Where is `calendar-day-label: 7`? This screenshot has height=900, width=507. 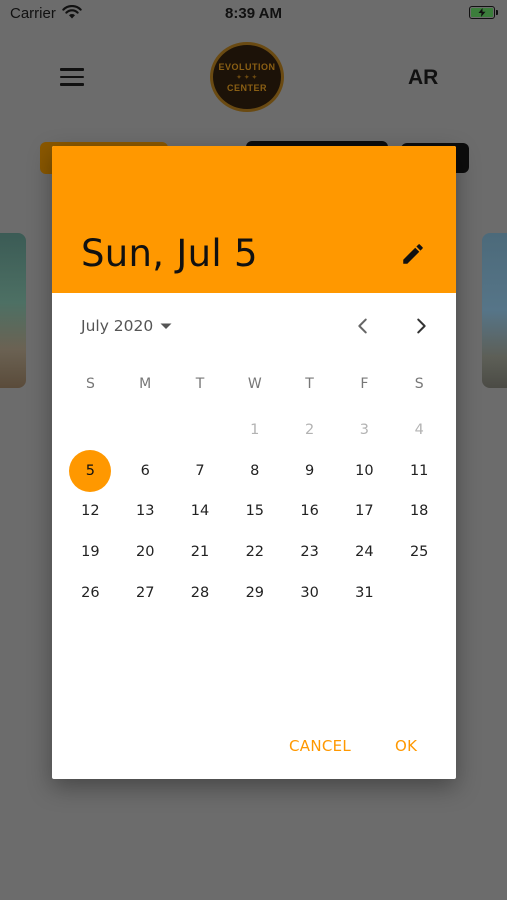
calendar-day-label: 7 is located at coordinates (200, 470).